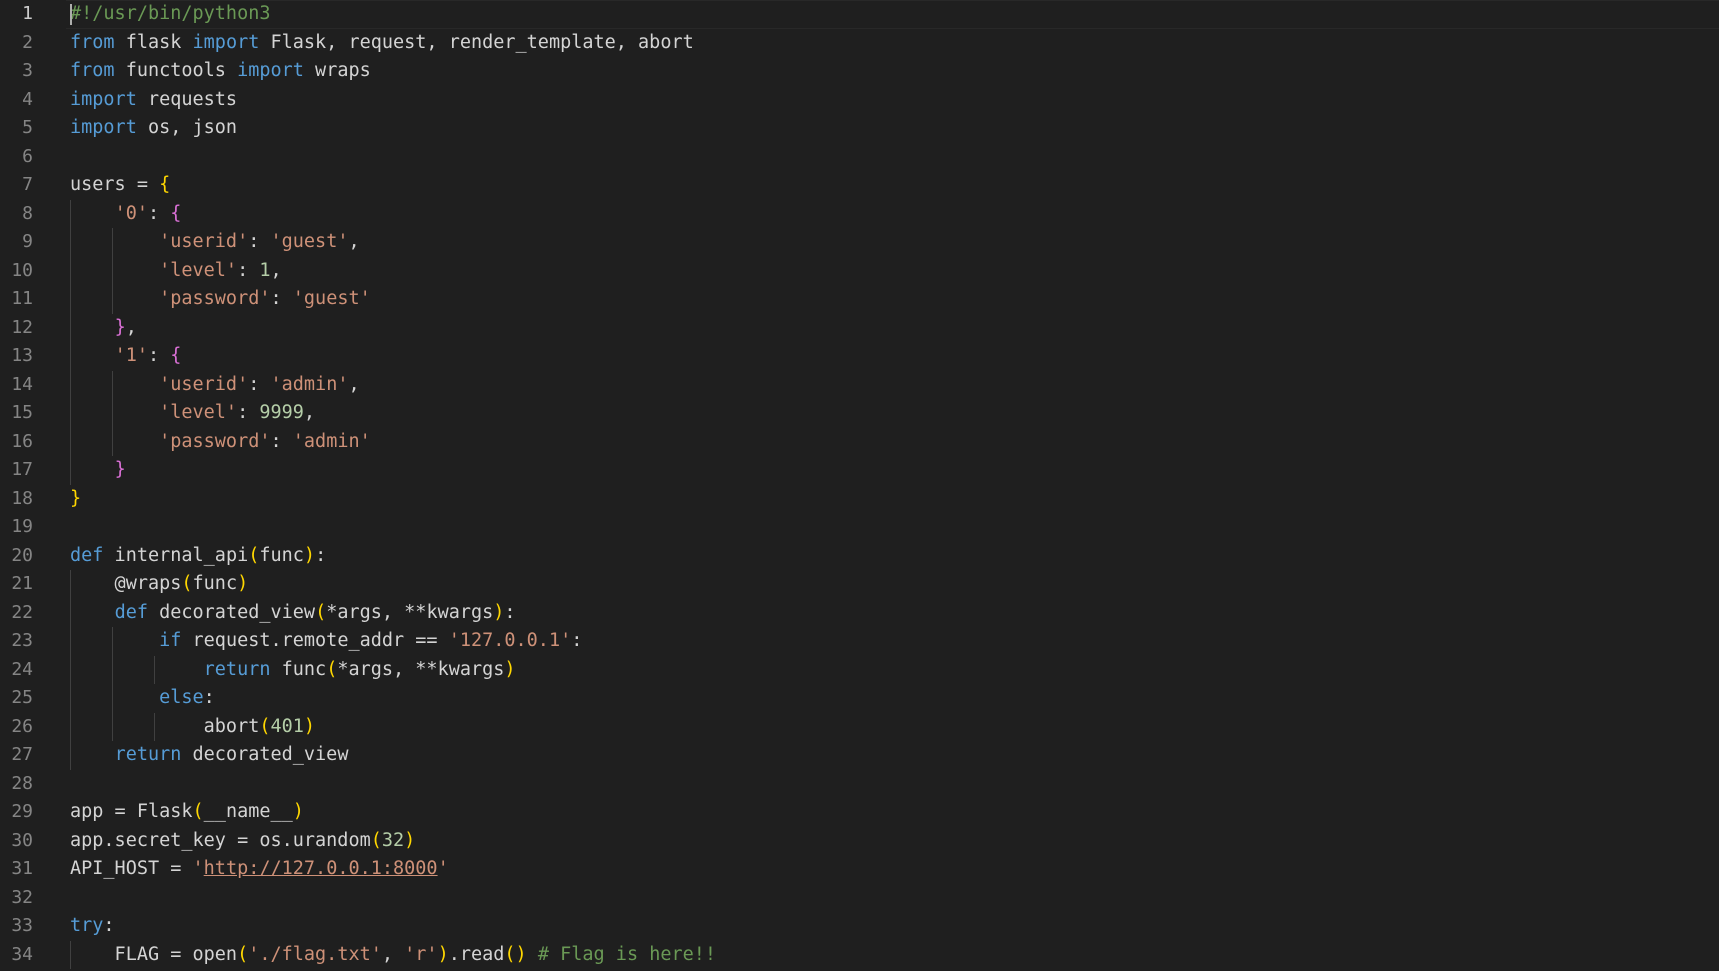 The height and width of the screenshot is (971, 1719). I want to click on code-line: 31 API_HOST = 'http://127.0.0.1:8000', so click(859, 869).